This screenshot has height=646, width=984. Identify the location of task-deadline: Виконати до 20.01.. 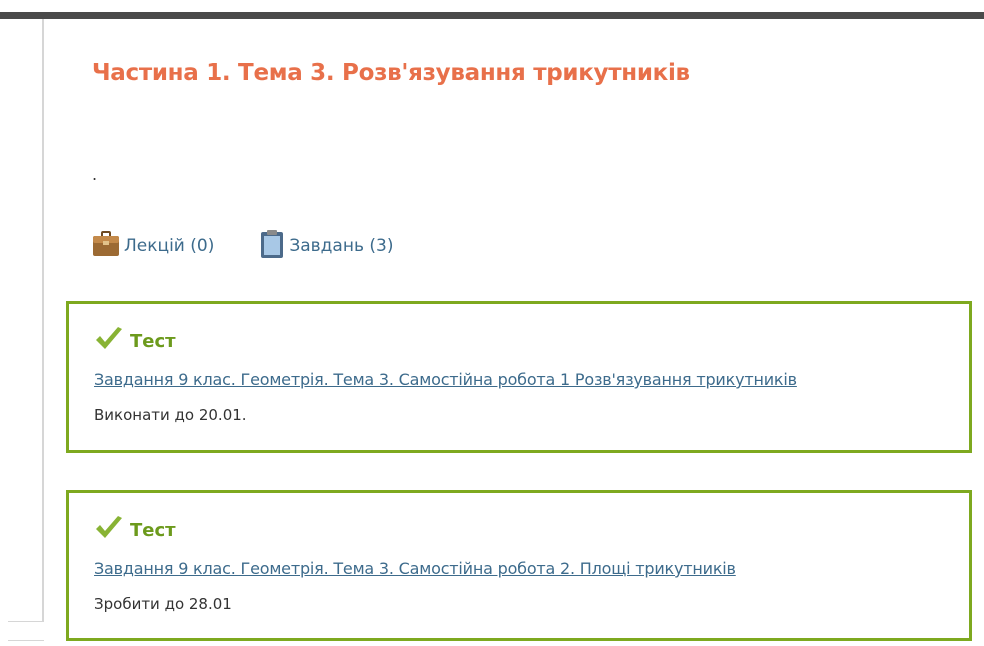
(170, 415).